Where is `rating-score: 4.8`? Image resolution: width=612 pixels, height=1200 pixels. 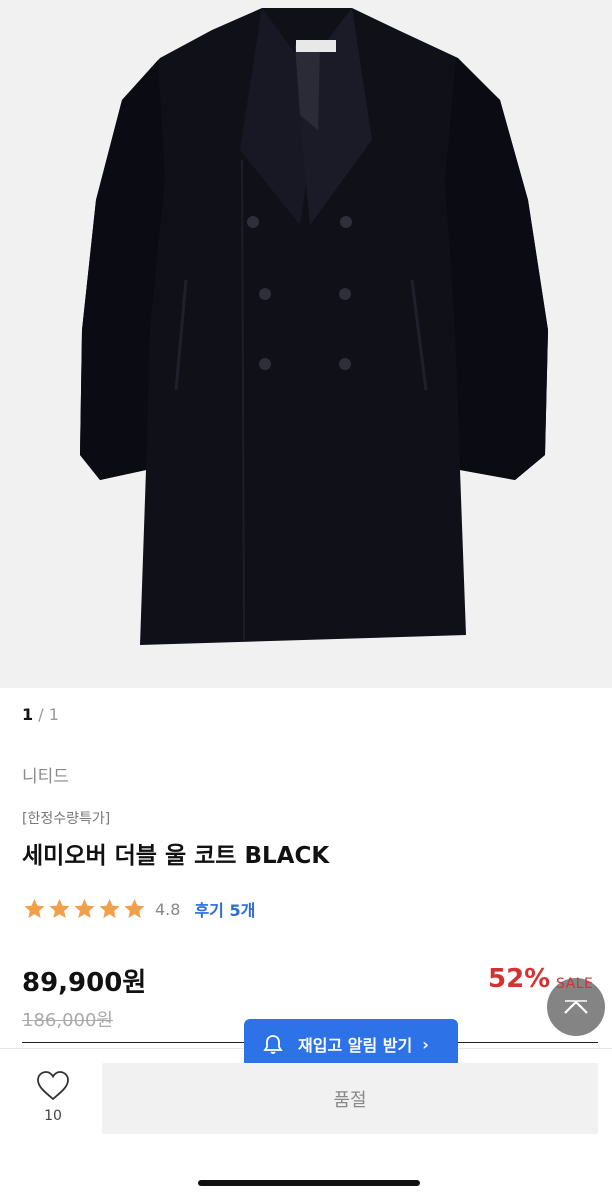 rating-score: 4.8 is located at coordinates (168, 909).